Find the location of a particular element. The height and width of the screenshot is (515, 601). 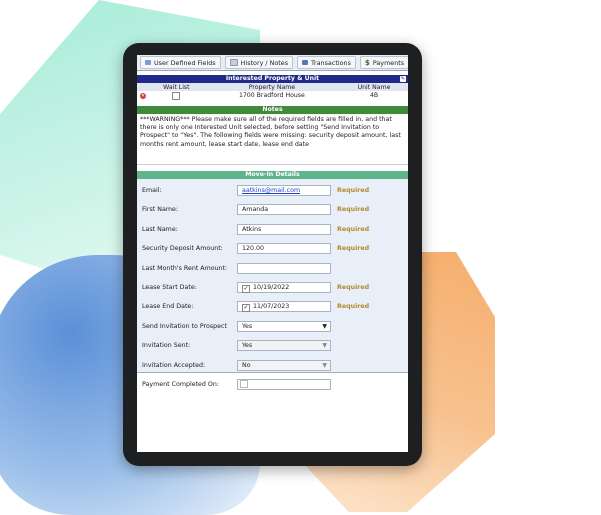

payment-completed-field is located at coordinates (284, 384).